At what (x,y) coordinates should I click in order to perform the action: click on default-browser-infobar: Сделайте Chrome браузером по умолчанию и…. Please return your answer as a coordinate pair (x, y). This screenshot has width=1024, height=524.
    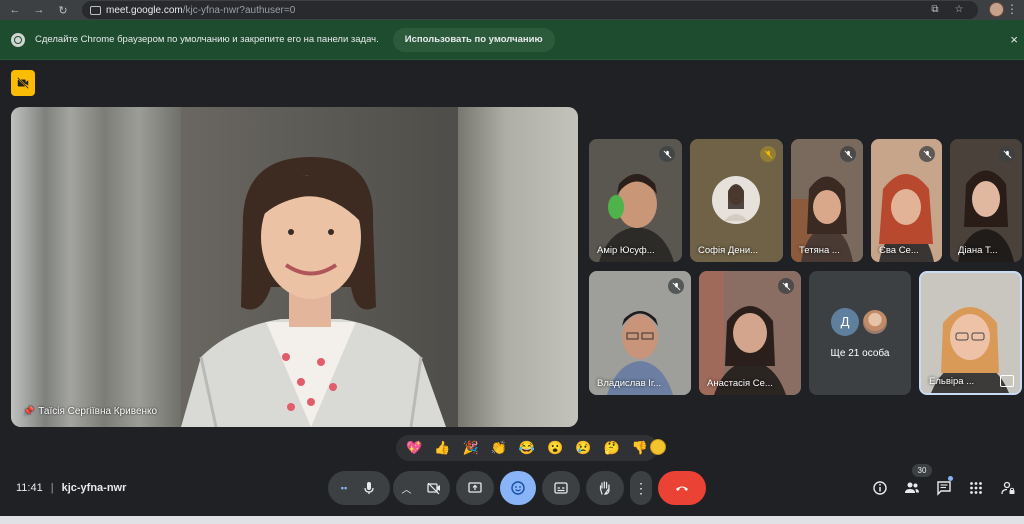
    Looking at the image, I should click on (512, 40).